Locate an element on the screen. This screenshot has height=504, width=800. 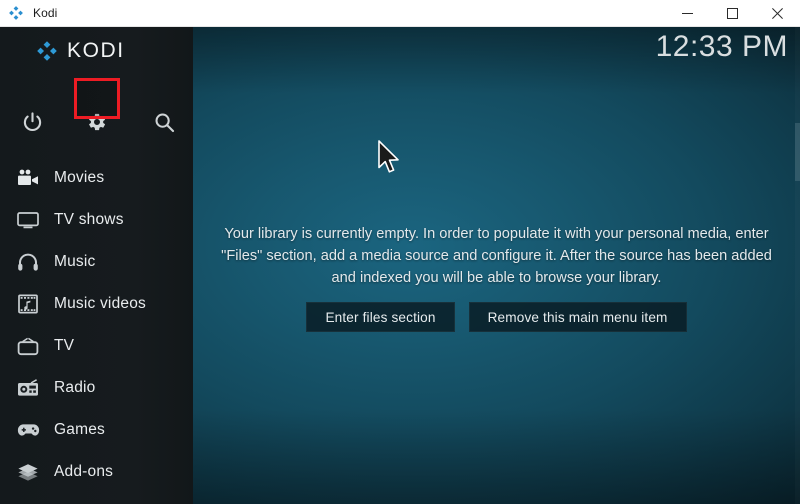
sidebar-item-games: Games is located at coordinates (96, 430).